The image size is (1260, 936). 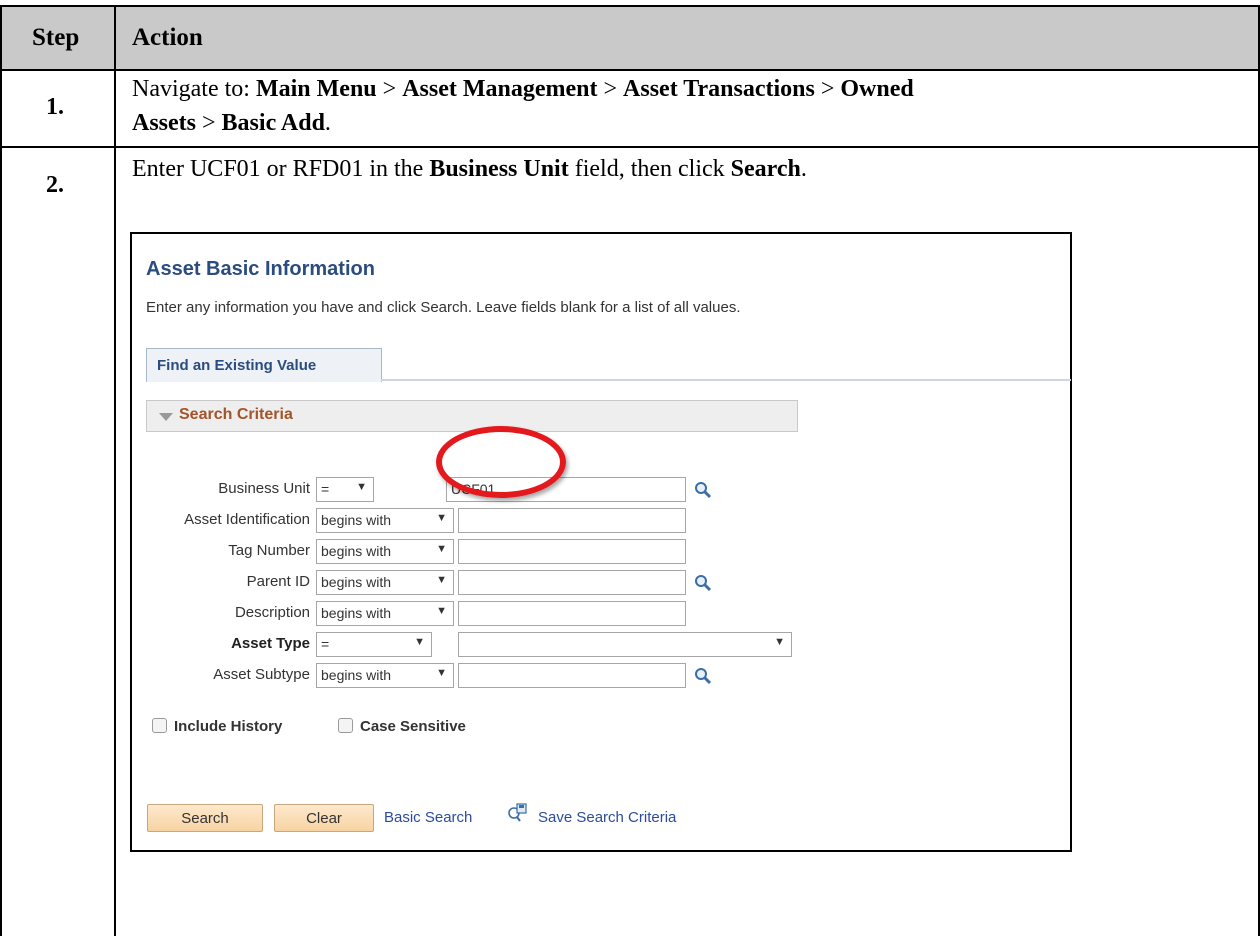 What do you see at coordinates (572, 582) in the screenshot?
I see `parent-id-input` at bounding box center [572, 582].